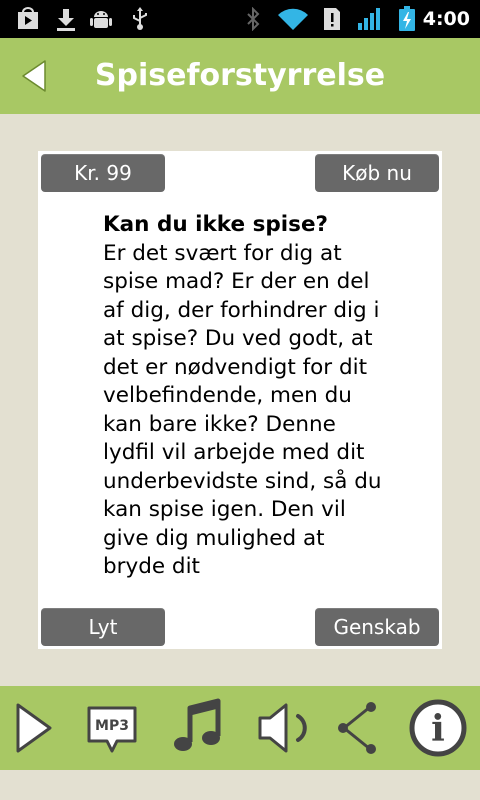 Image resolution: width=480 pixels, height=800 pixels. I want to click on status-bar: 4:00, so click(240, 19).